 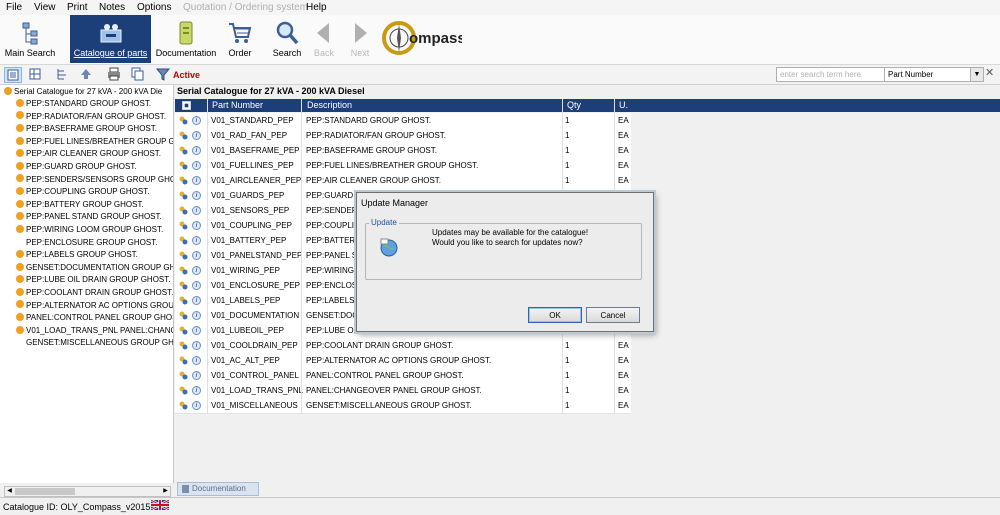 I want to click on tree-item: PEP:COOLANT DRAIN GROUP GHOST., so click(x=94, y=293).